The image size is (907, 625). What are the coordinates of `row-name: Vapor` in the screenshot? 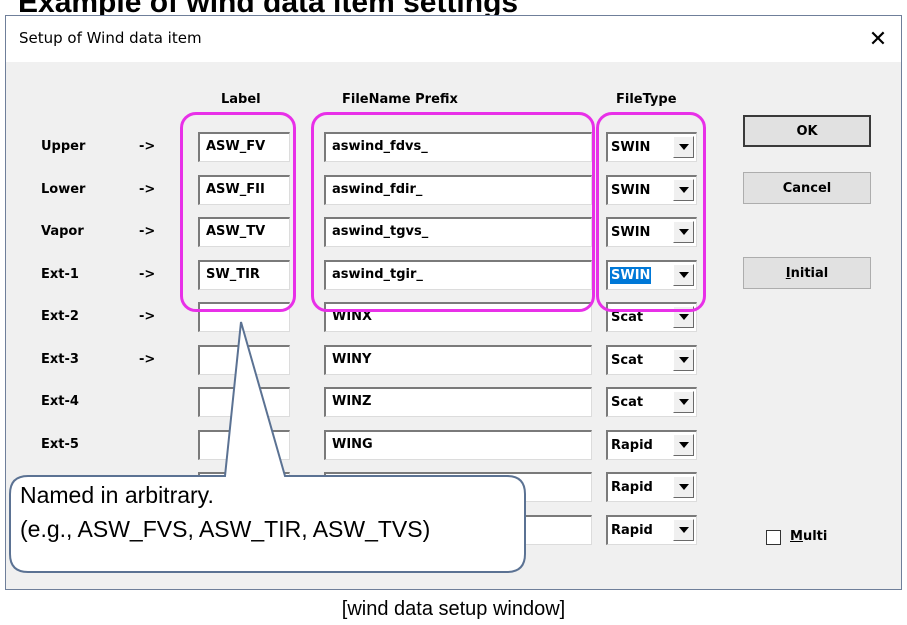 It's located at (62, 231).